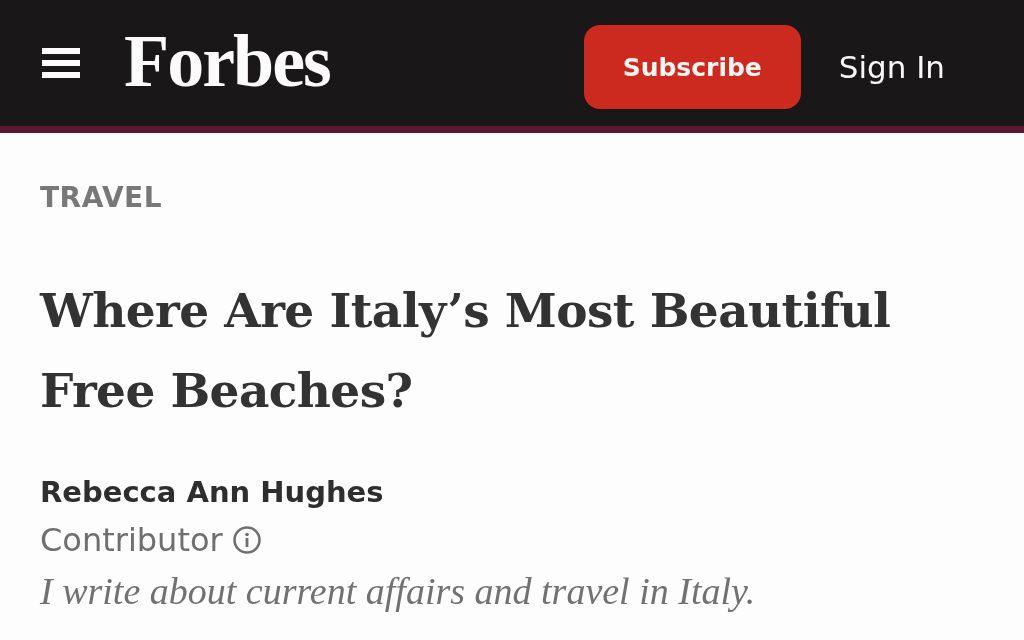  Describe the element at coordinates (692, 67) in the screenshot. I see `subscribe-button: Subscribe` at that location.